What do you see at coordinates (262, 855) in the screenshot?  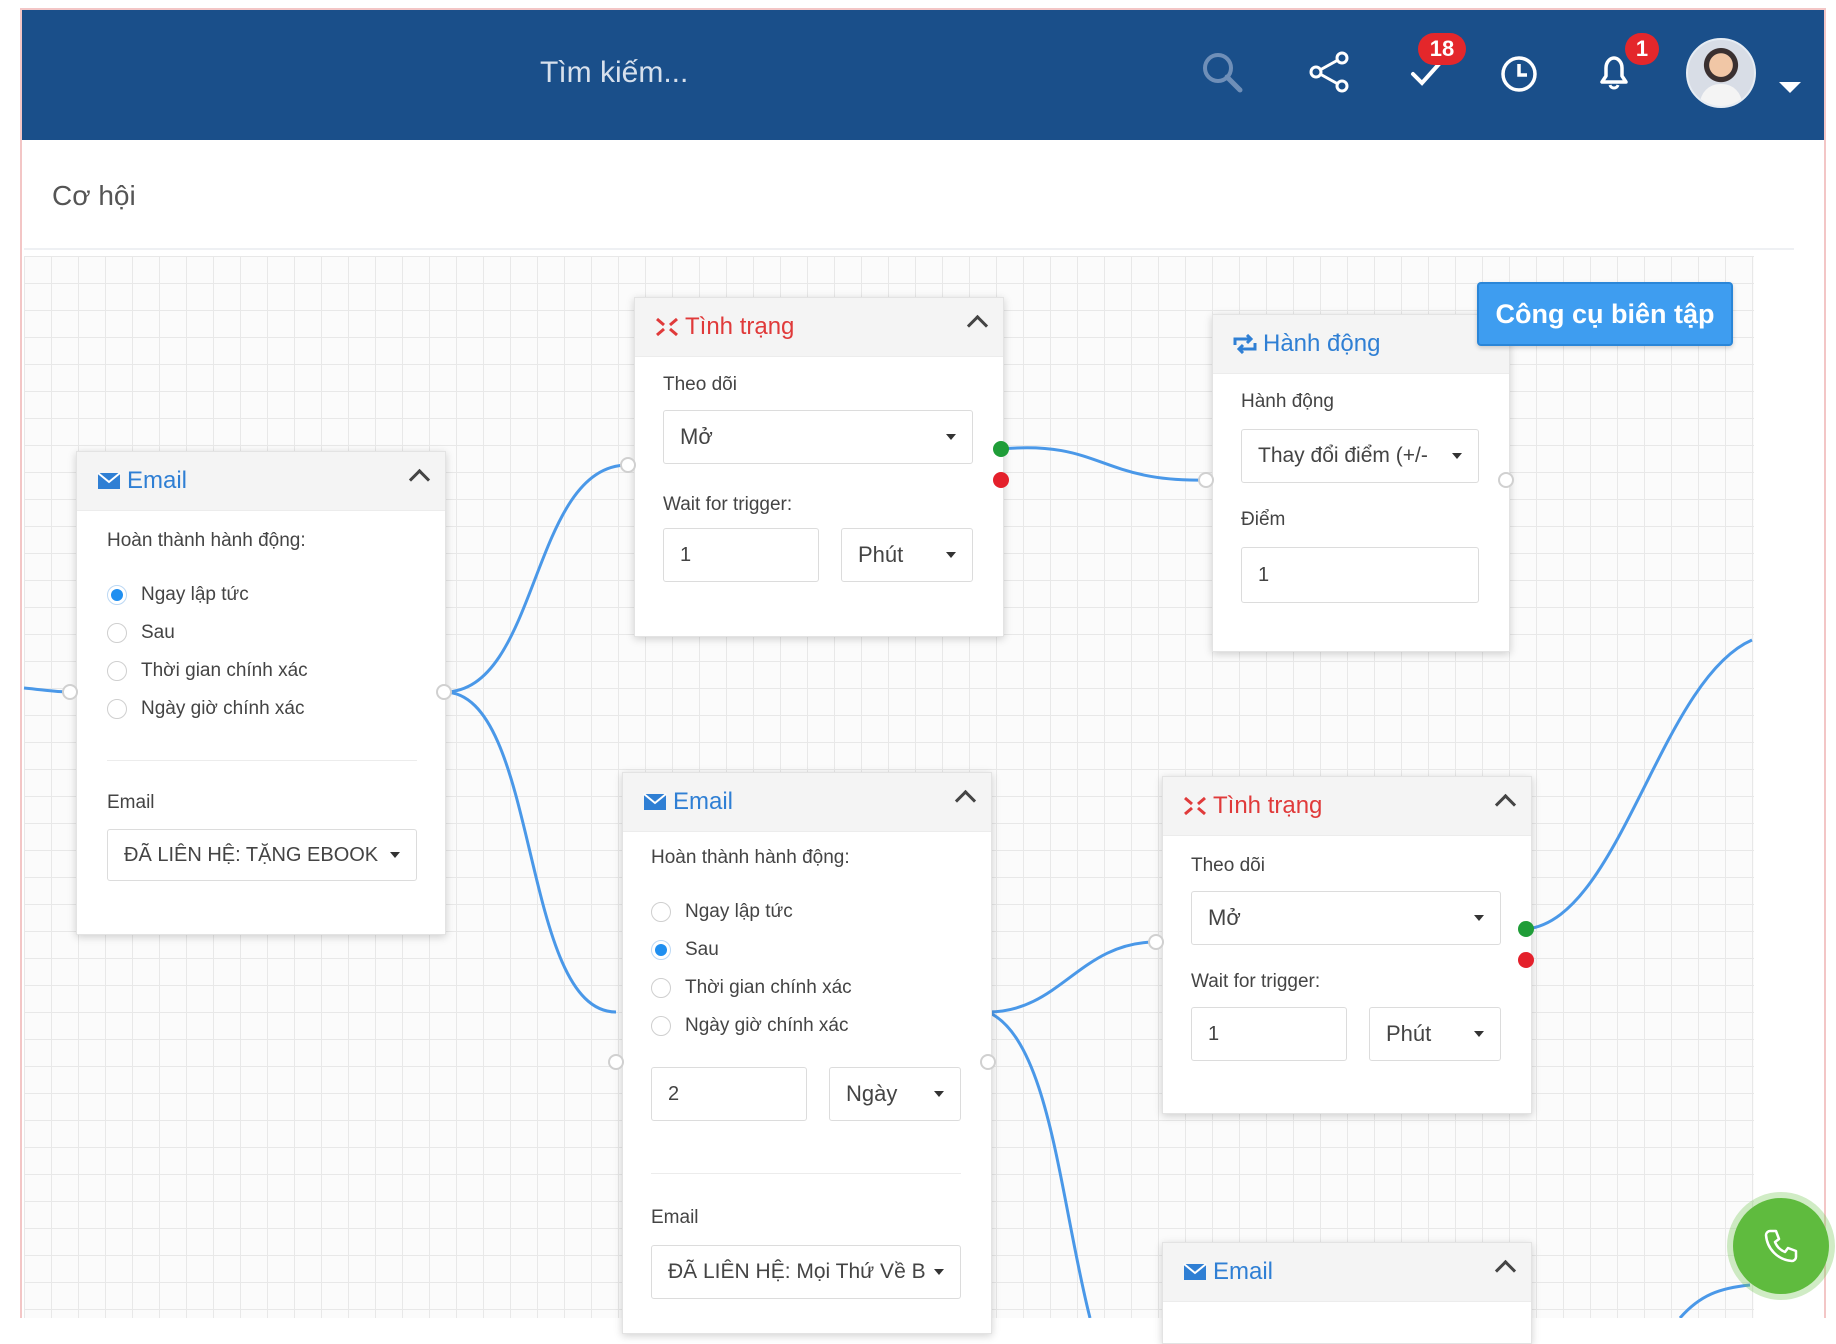 I see `email-template-select: ĐÃ LIÊN HỆ: TẶNG EBOOK` at bounding box center [262, 855].